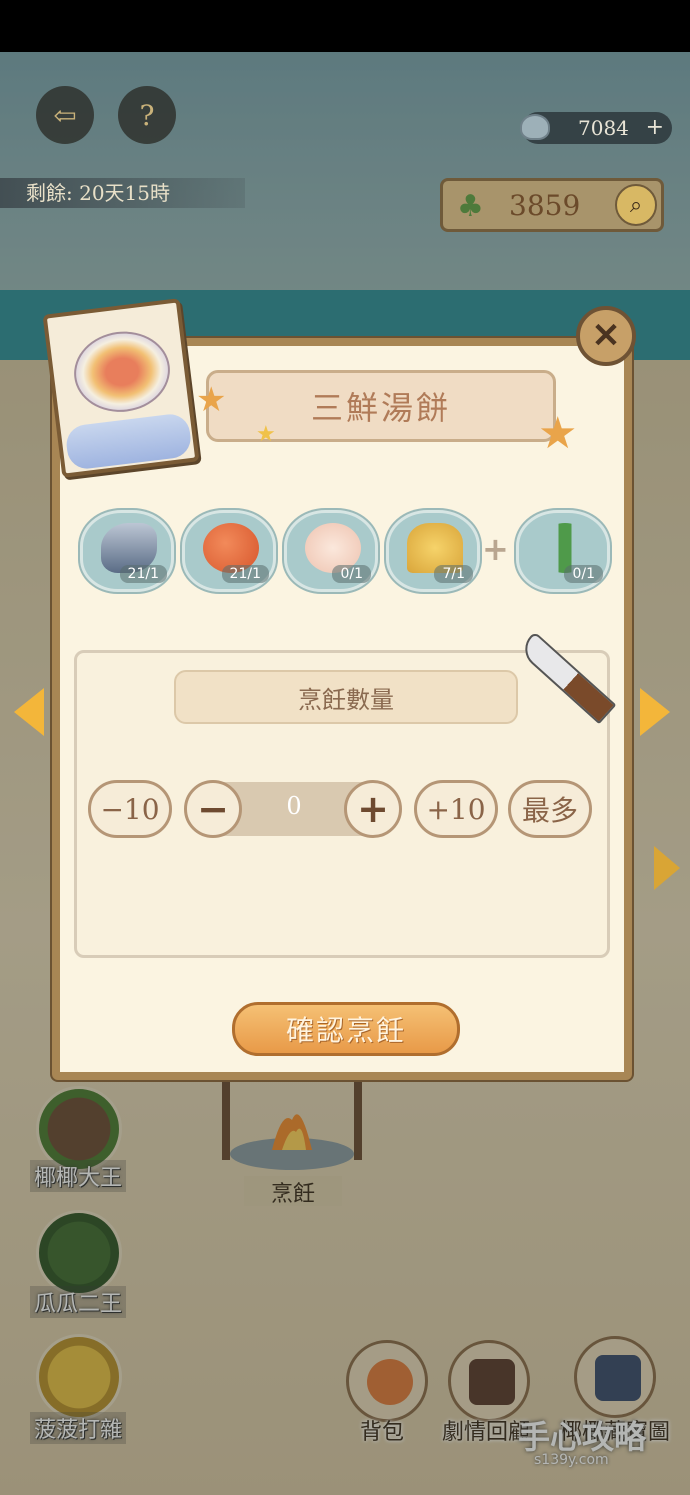 This screenshot has width=690, height=1495. What do you see at coordinates (535, 127) in the screenshot?
I see `shell-icon` at bounding box center [535, 127].